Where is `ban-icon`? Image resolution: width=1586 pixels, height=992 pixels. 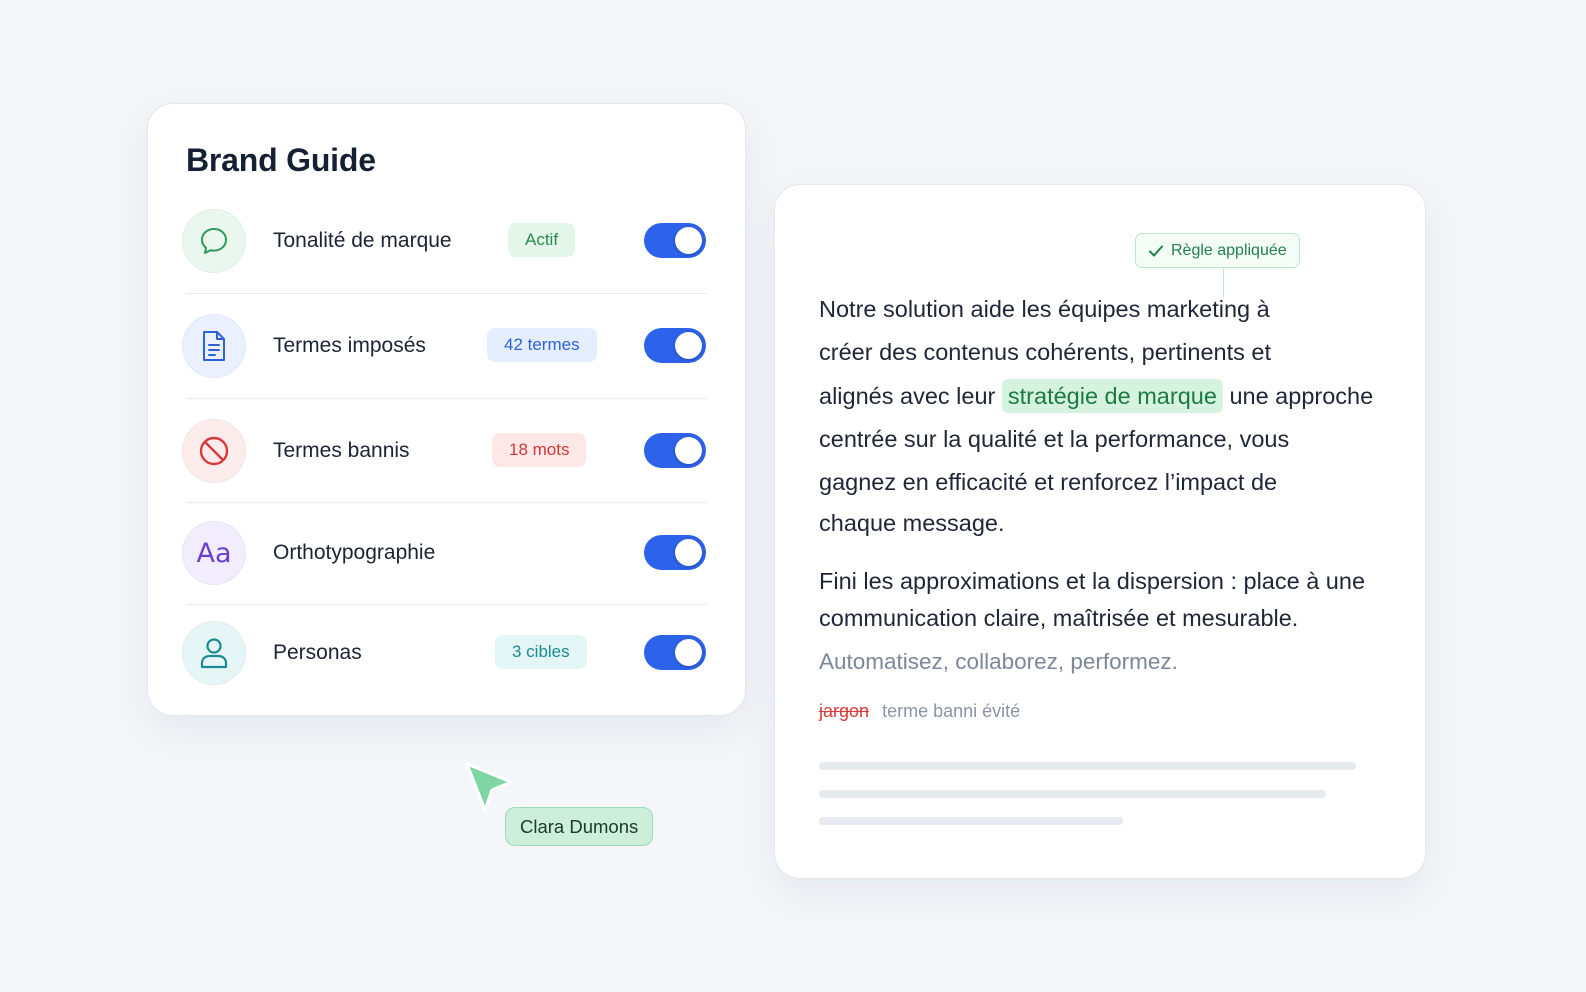 ban-icon is located at coordinates (214, 451).